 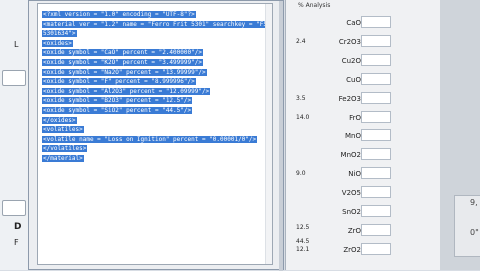 What do you see at coordinates (353, 23) in the screenshot?
I see `oxide-symbol: CaO` at bounding box center [353, 23].